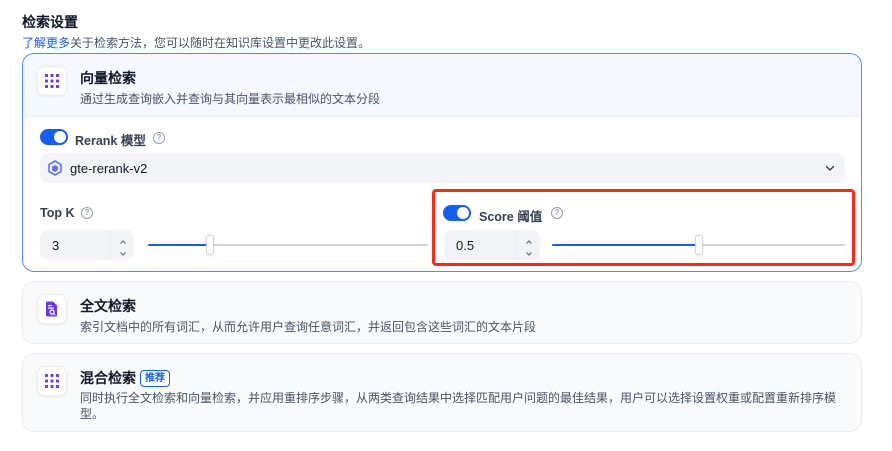 The image size is (892, 451). What do you see at coordinates (87, 245) in the screenshot?
I see `topk-input: 3` at bounding box center [87, 245].